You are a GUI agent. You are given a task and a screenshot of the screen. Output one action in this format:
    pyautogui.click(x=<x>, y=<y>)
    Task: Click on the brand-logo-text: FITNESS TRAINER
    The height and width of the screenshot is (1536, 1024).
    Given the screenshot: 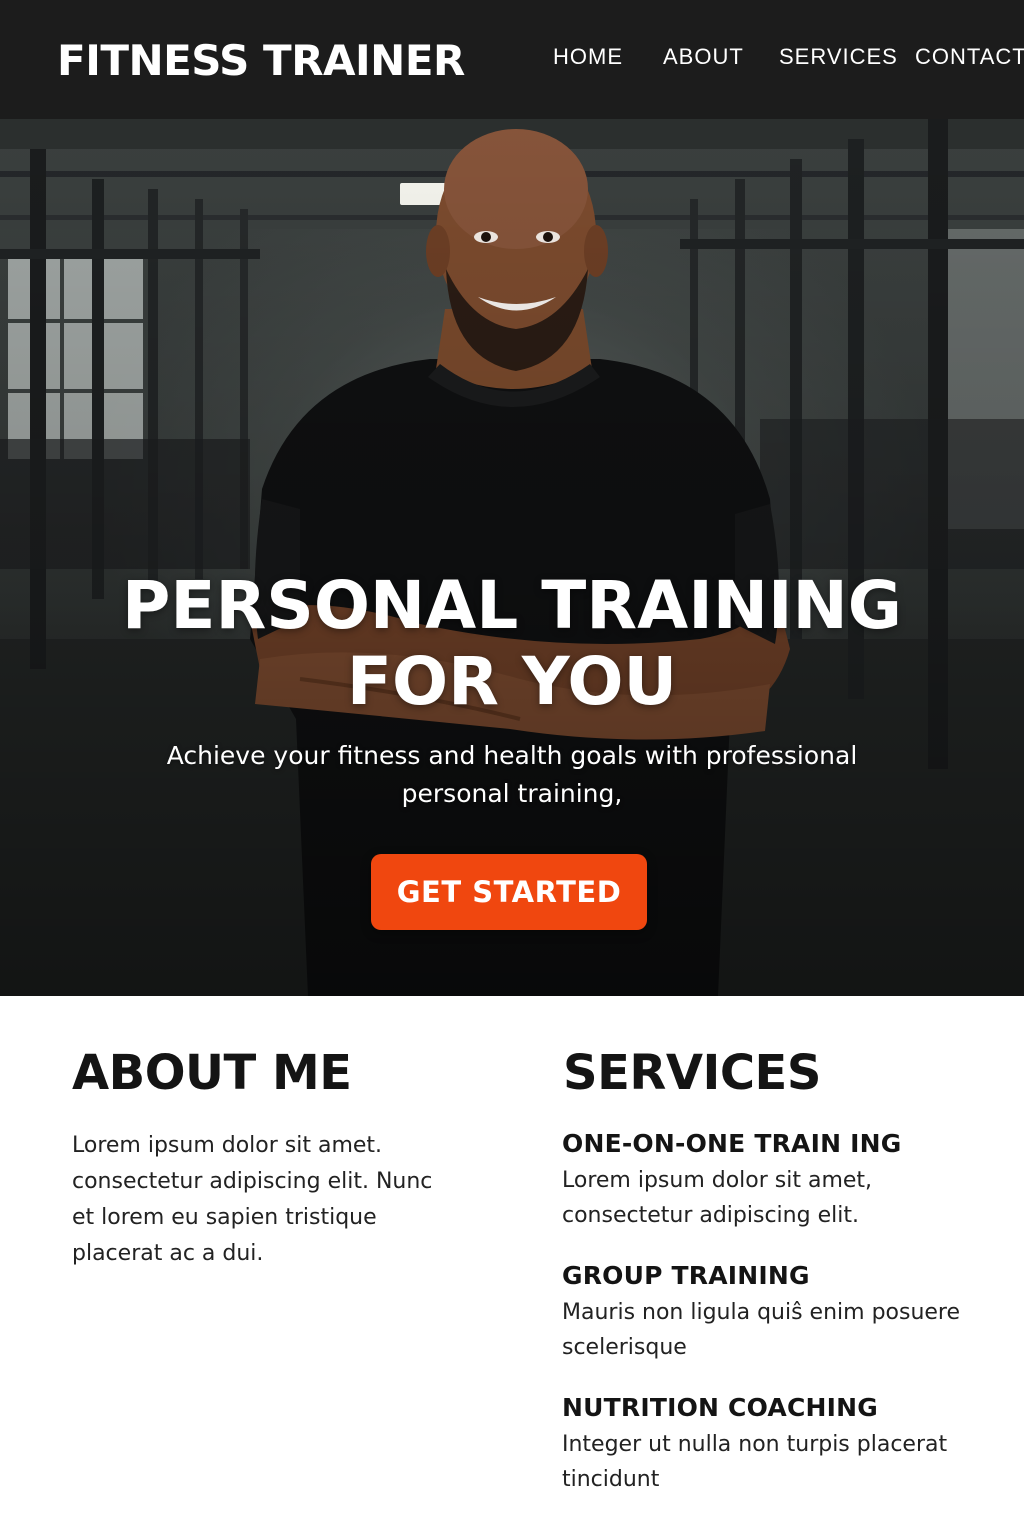 What is the action you would take?
    pyautogui.click(x=261, y=61)
    